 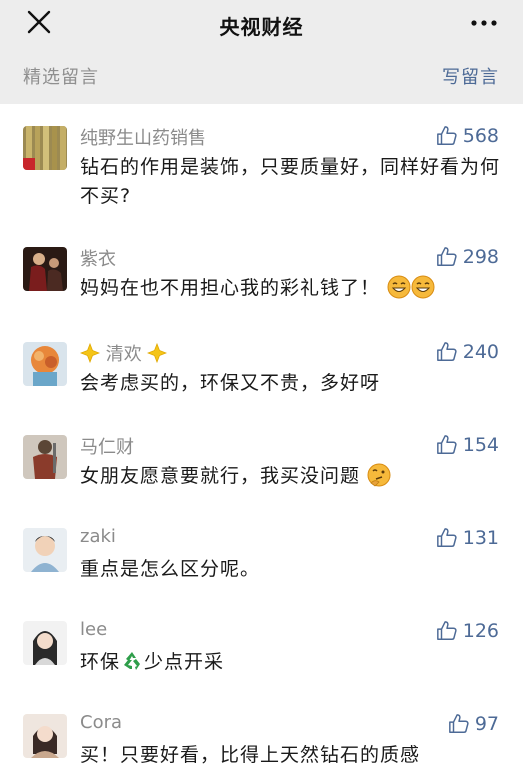 I want to click on comment-text: 妈妈在也不用担心我的彩礼钱了！, so click(x=230, y=288).